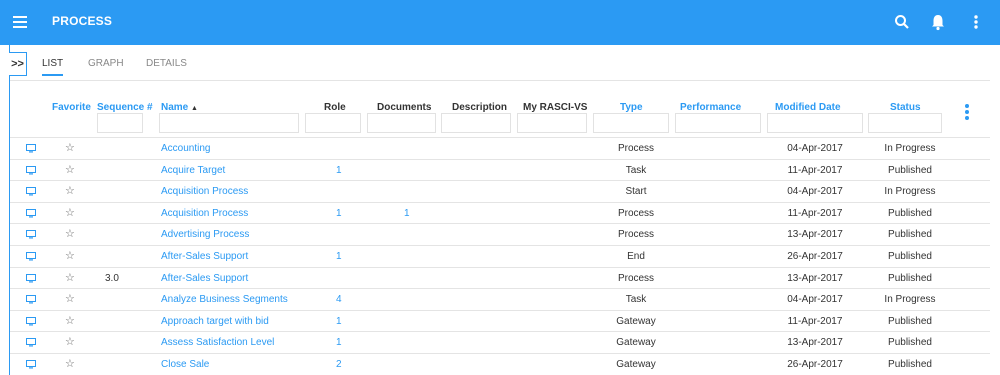 Image resolution: width=1000 pixels, height=375 pixels. Describe the element at coordinates (106, 64) in the screenshot. I see `tab-graph: GRAPH` at that location.